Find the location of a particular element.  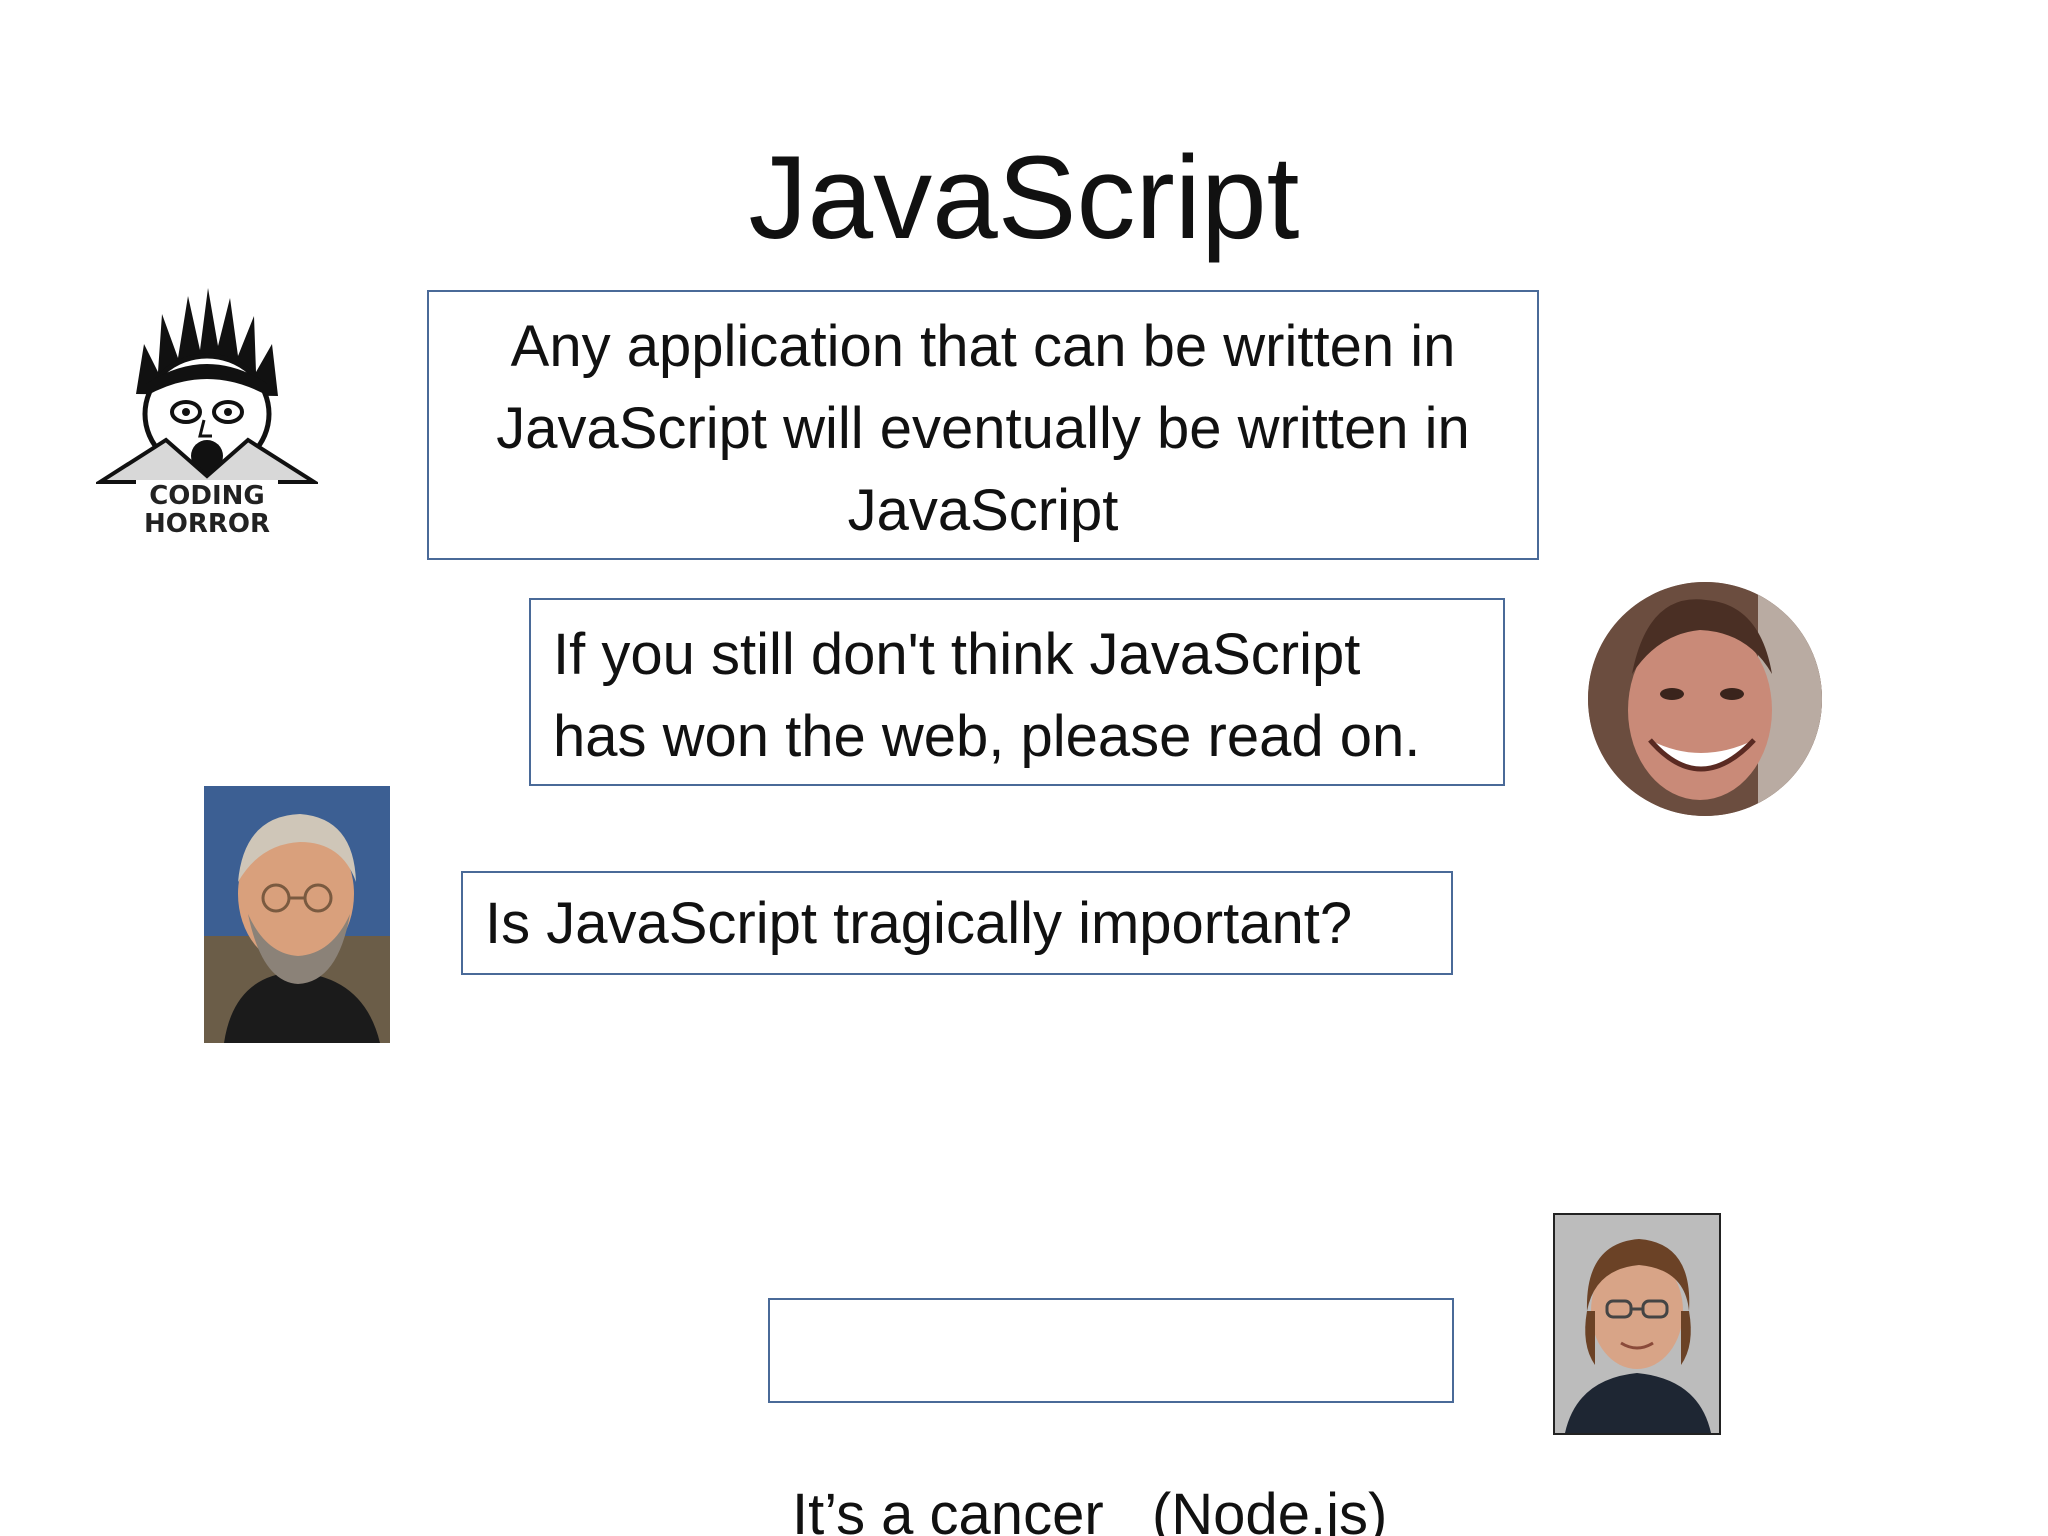

quote-2-line-2: has won the web, please read on. is located at coordinates (987, 736).